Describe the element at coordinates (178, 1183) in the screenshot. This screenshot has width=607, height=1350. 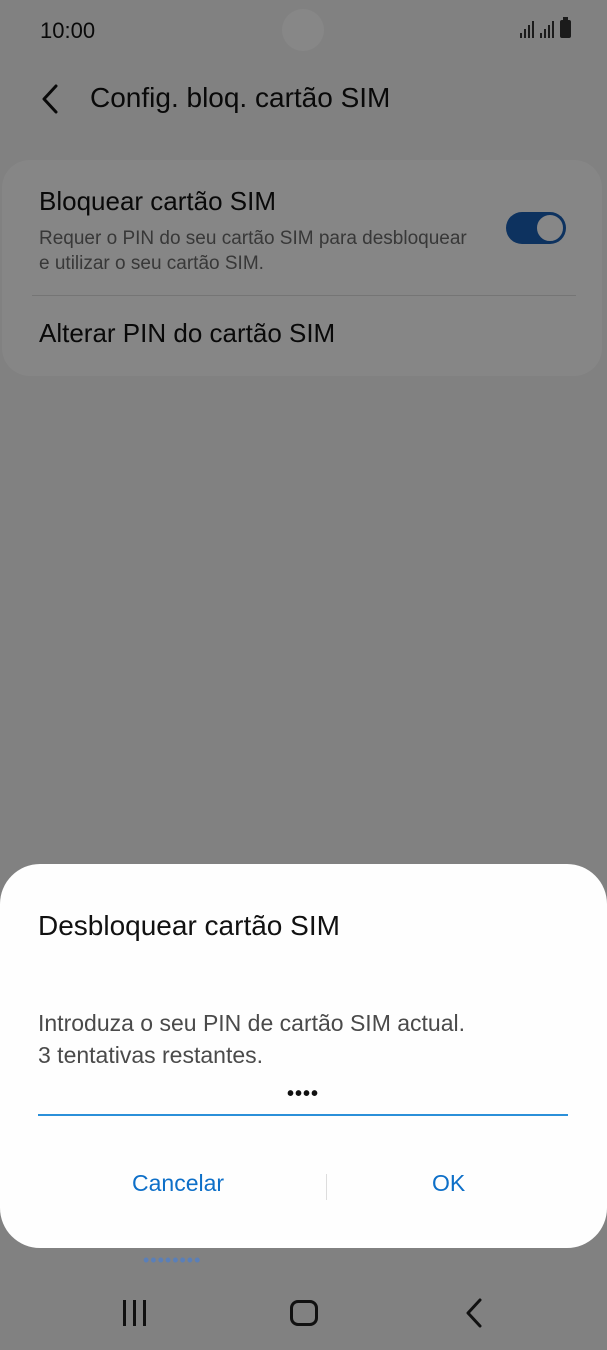
I see `cancel-button: Cancelar` at that location.